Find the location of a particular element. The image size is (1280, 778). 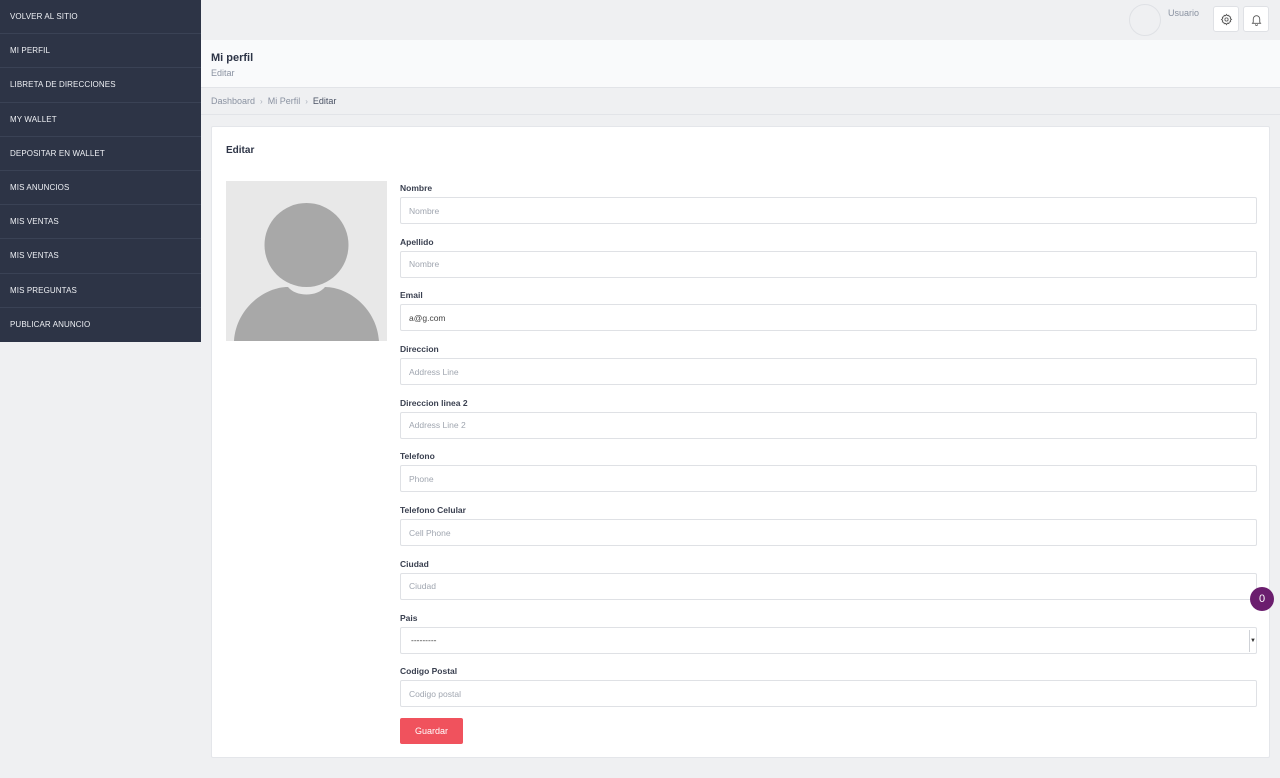

direccion-linea-2-input is located at coordinates (828, 425).